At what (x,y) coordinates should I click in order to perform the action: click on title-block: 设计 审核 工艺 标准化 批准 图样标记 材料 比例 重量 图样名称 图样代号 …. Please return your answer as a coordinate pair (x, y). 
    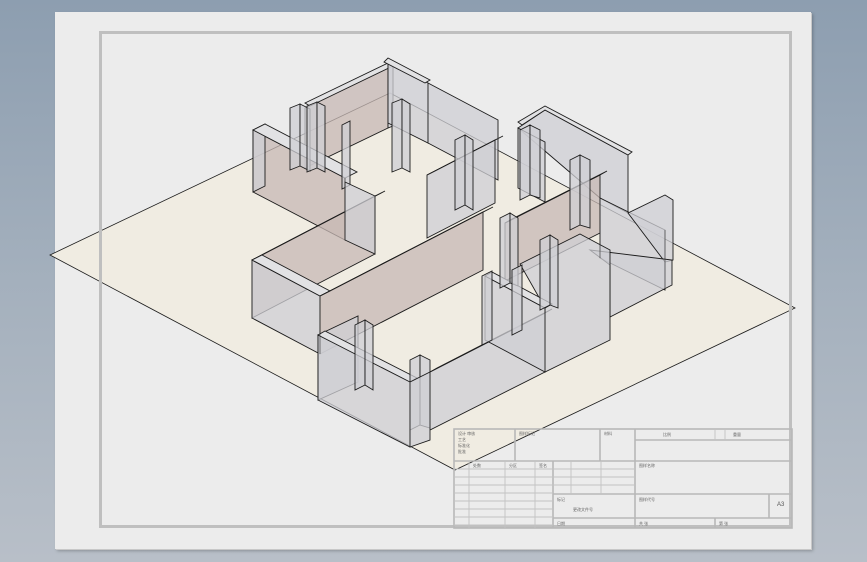
    Looking at the image, I should click on (623, 478).